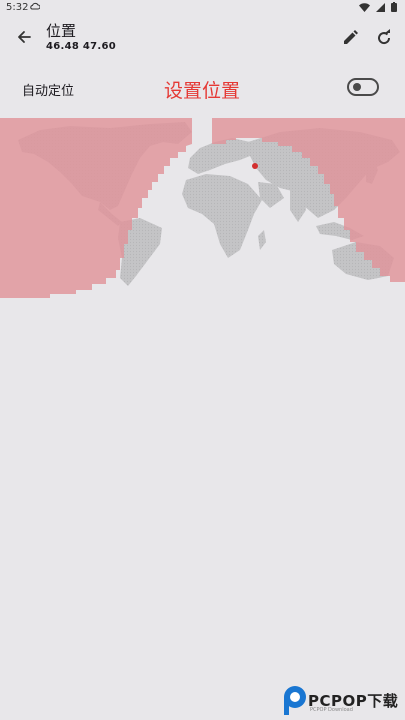 This screenshot has width=405, height=720. I want to click on edit-icon, so click(350, 38).